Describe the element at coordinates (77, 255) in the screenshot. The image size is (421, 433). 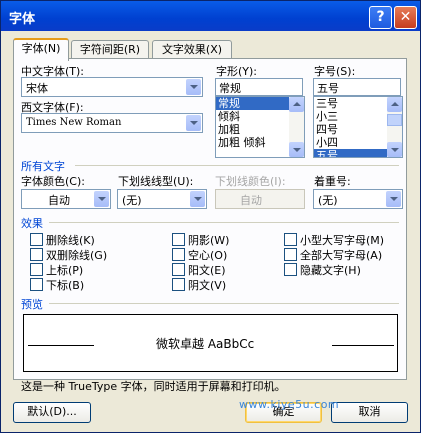
I see `double-strikethrough-label: 双删除线(G)` at that location.